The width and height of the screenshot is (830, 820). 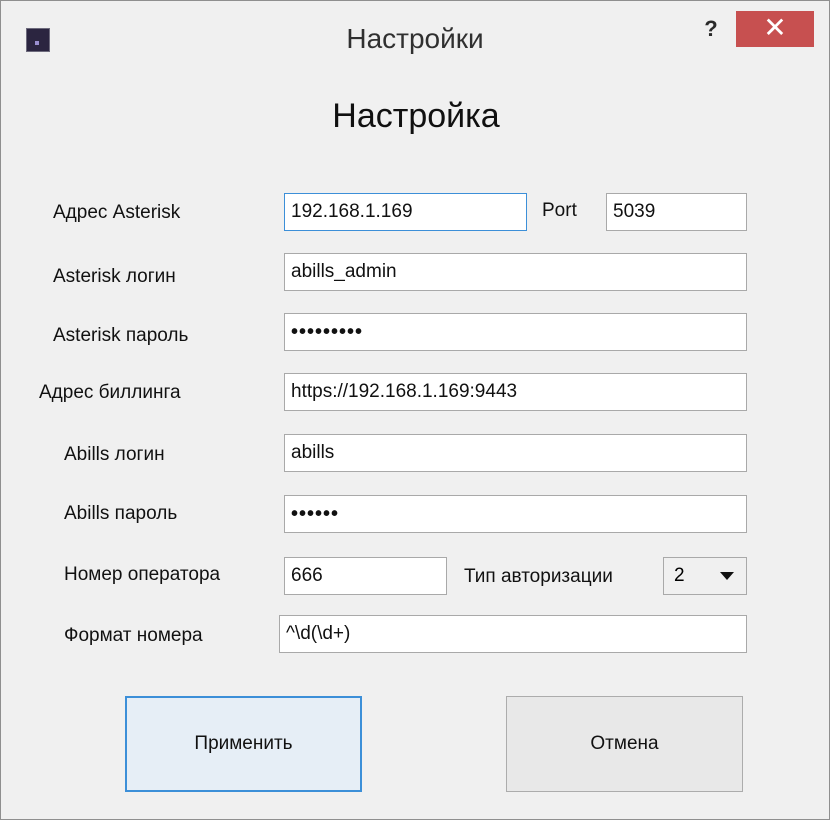 I want to click on asterisk-address-label: Адрес Asterisk, so click(x=117, y=212).